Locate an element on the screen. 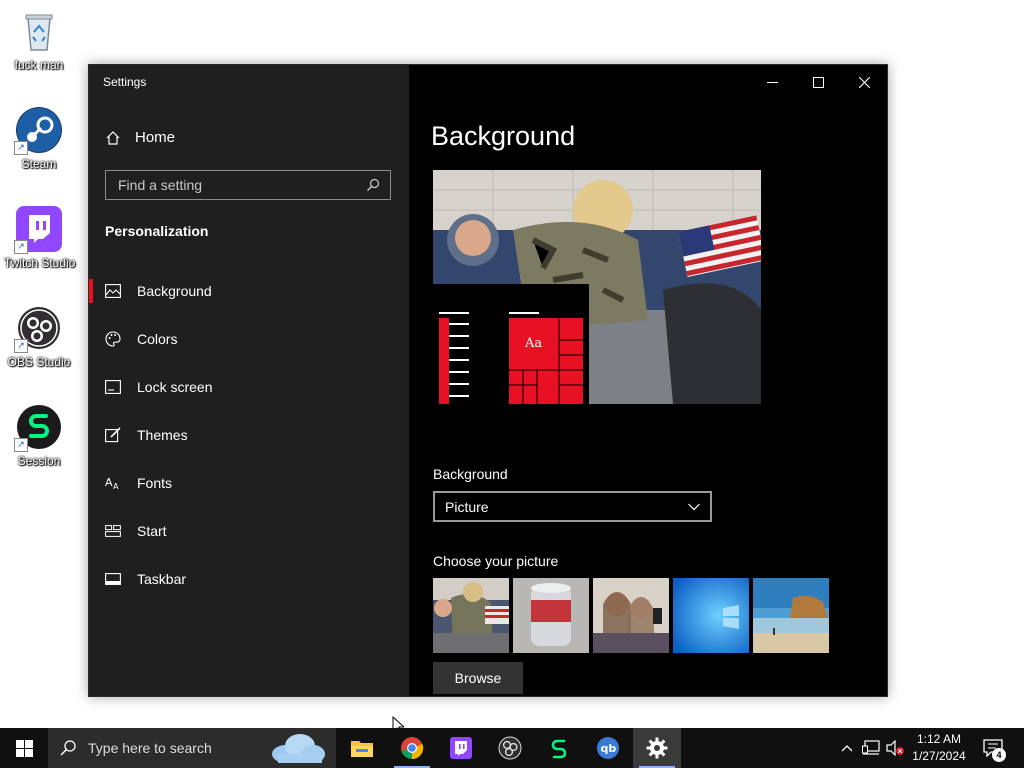 The width and height of the screenshot is (1024, 768). desktop-icon-obs-studio: ↗ OBS Studio is located at coordinates (39, 337).